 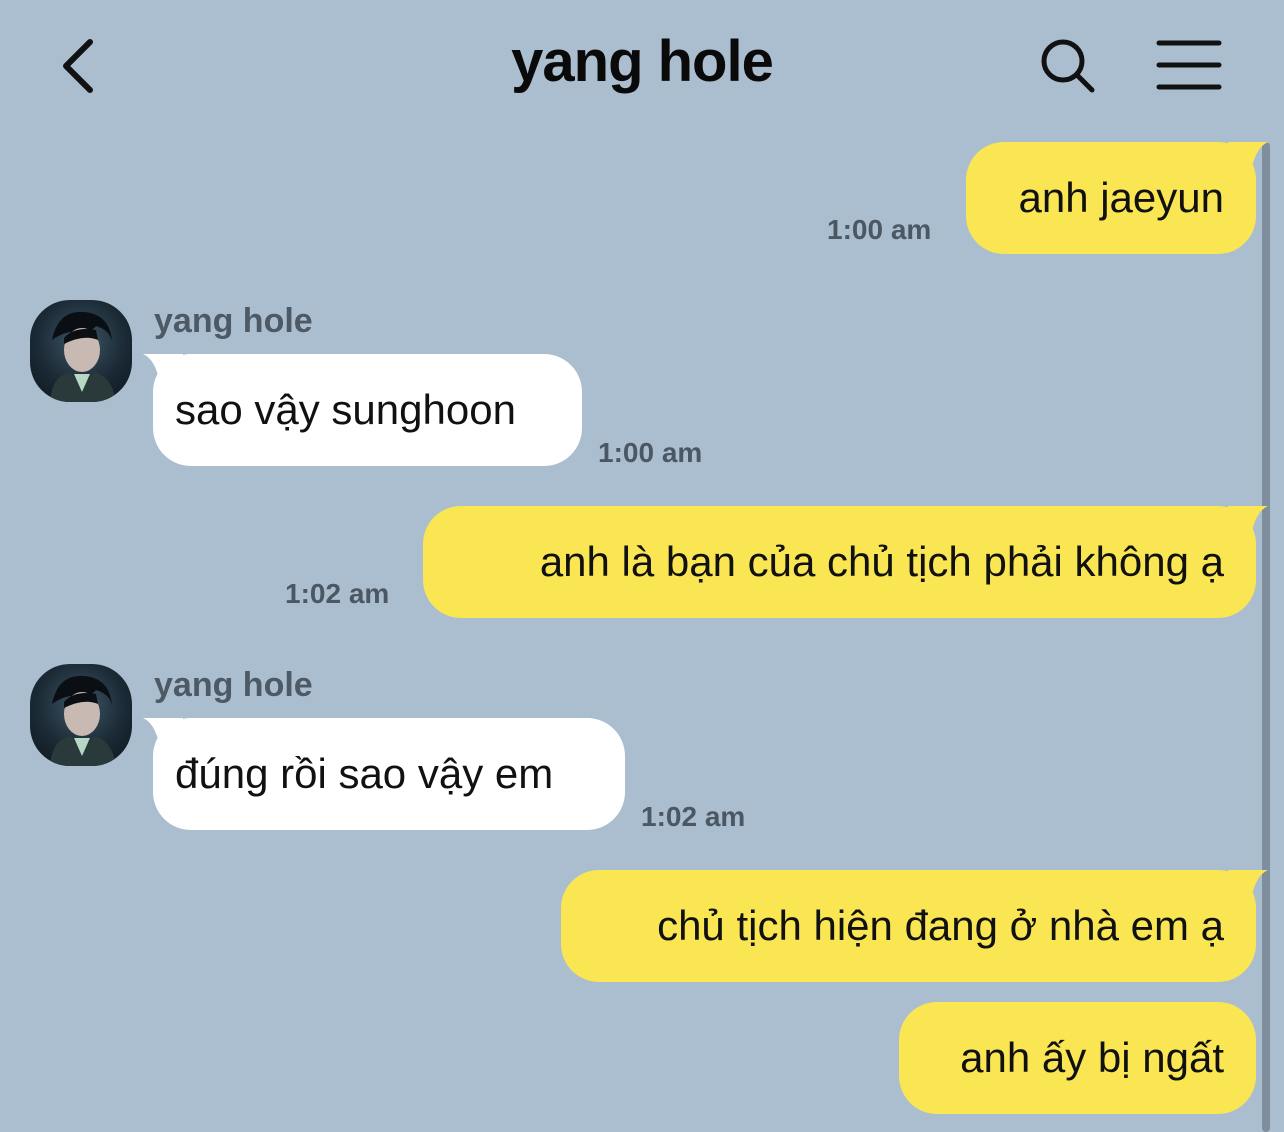 I want to click on message-text: anh jaeyun, so click(x=1121, y=197).